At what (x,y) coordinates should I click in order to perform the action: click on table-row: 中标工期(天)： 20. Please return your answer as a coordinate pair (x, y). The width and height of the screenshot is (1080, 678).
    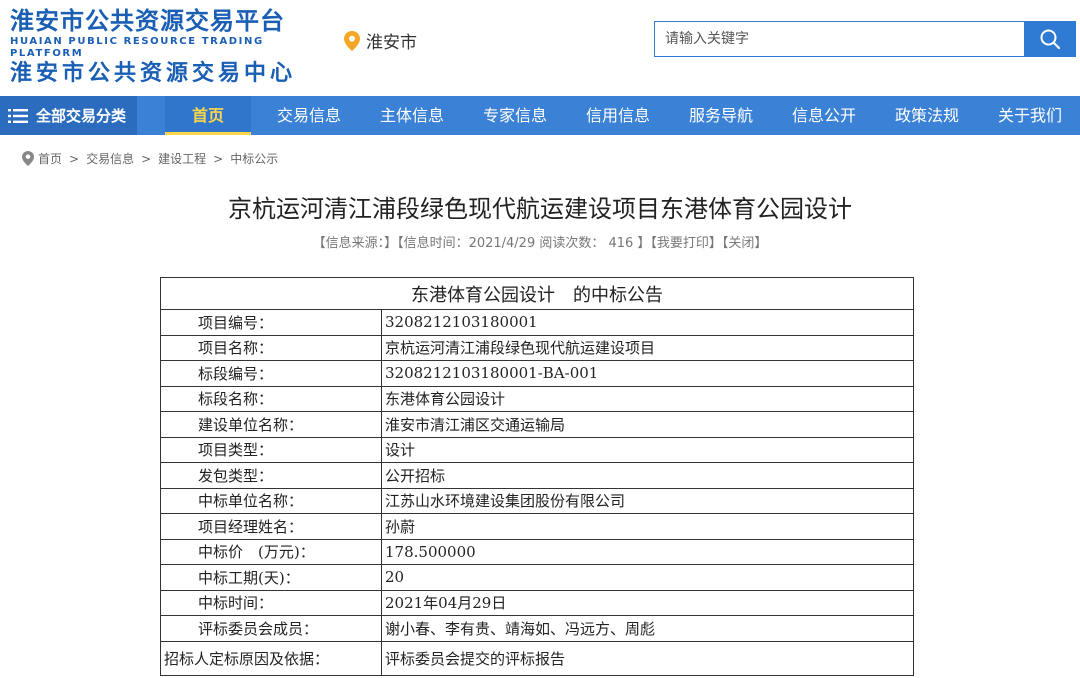
    Looking at the image, I should click on (537, 577).